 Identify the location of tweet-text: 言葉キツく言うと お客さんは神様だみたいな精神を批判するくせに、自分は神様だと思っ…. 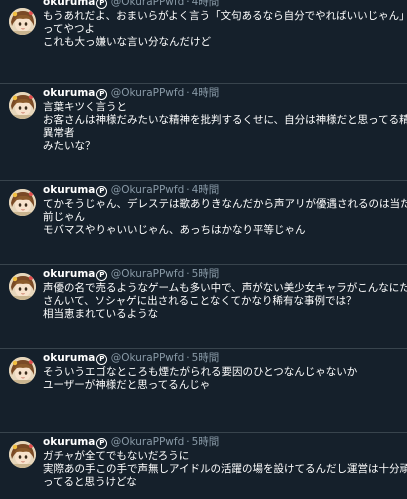
(225, 127).